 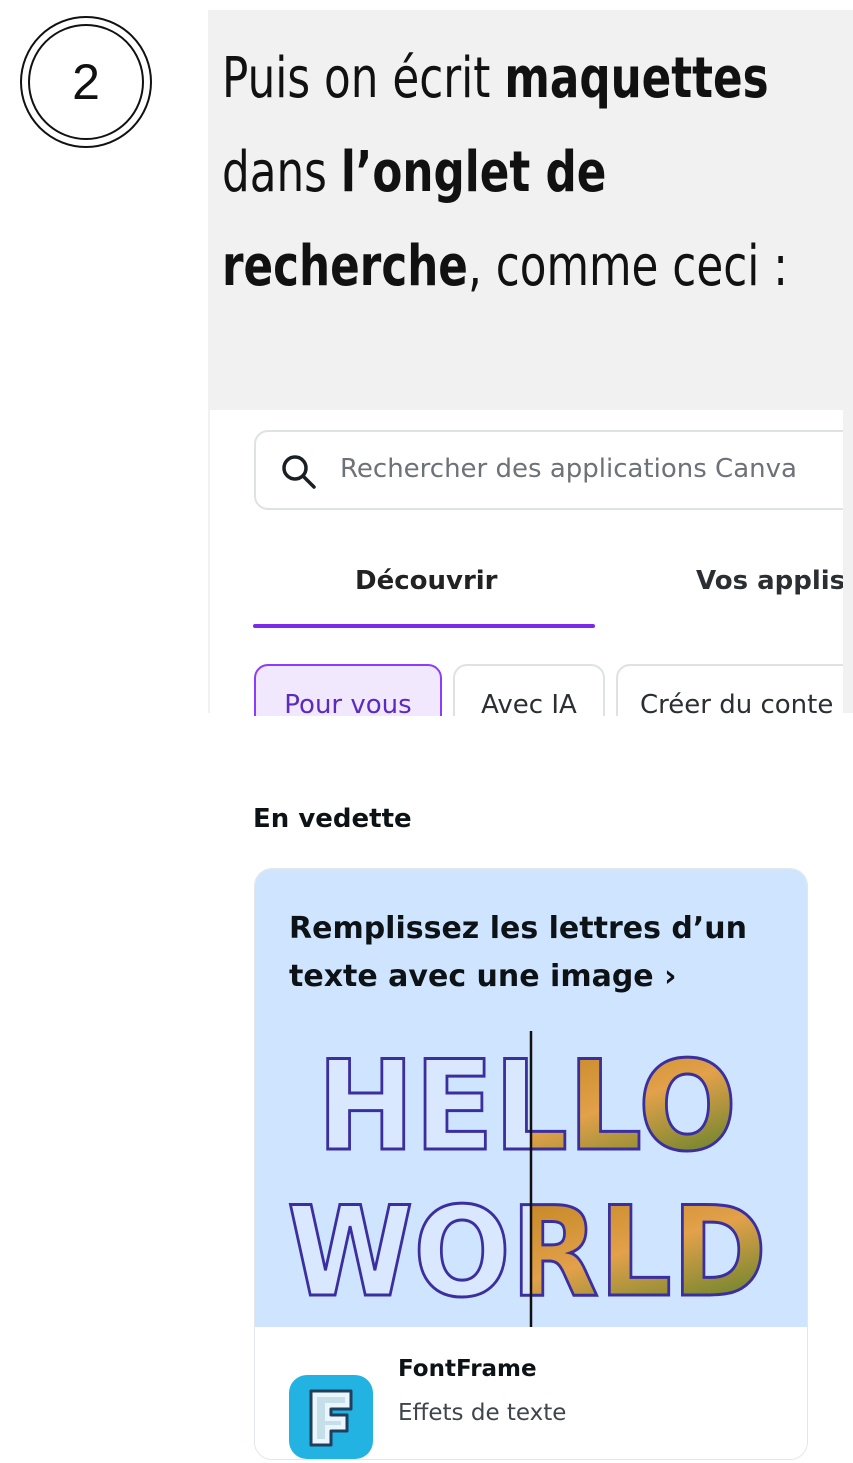 I want to click on app-description: Effets de texte, so click(x=482, y=1413).